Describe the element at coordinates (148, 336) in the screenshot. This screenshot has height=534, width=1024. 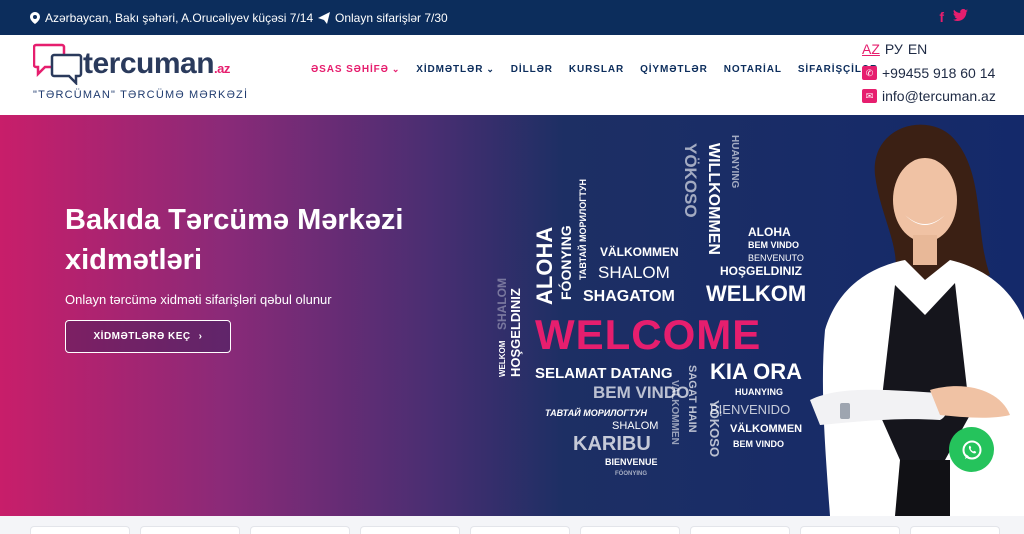
I see `services-cta-button: XİDMƏTLƏRƏ KEÇ ›` at that location.